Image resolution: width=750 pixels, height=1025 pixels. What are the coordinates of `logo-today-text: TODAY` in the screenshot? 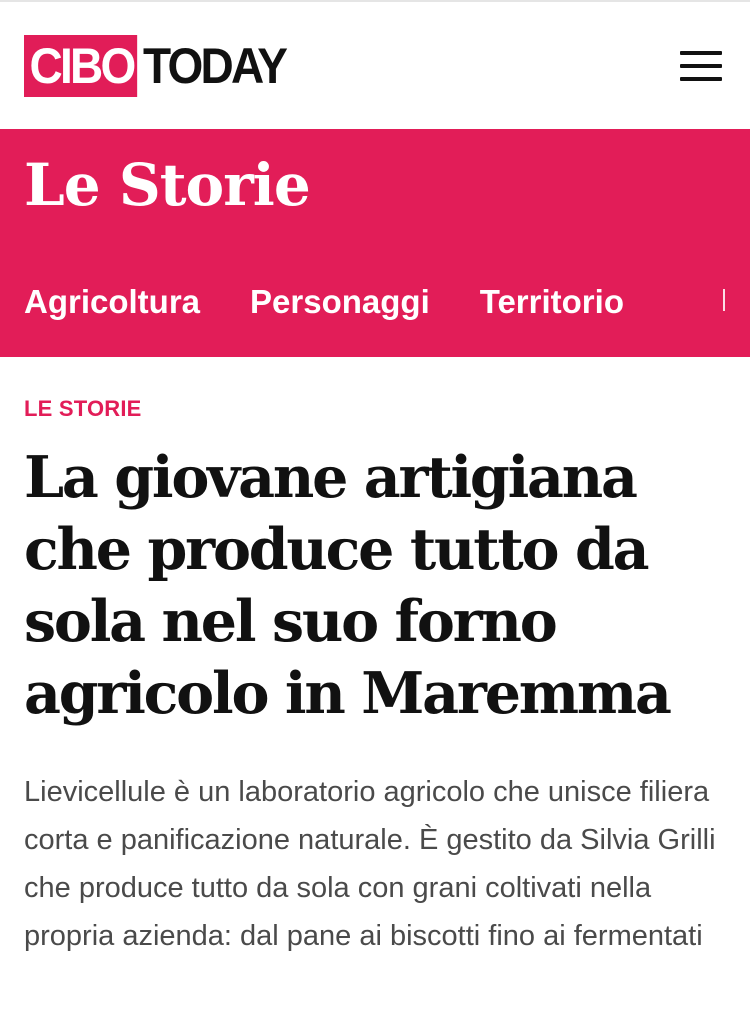 It's located at (215, 66).